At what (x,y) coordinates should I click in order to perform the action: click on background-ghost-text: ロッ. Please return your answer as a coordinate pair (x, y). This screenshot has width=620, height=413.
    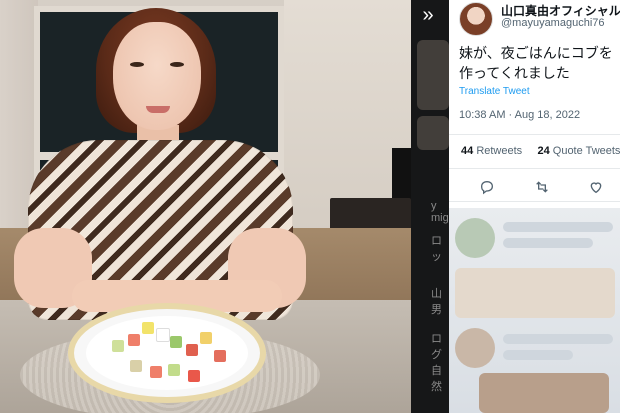
    Looking at the image, I should click on (436, 249).